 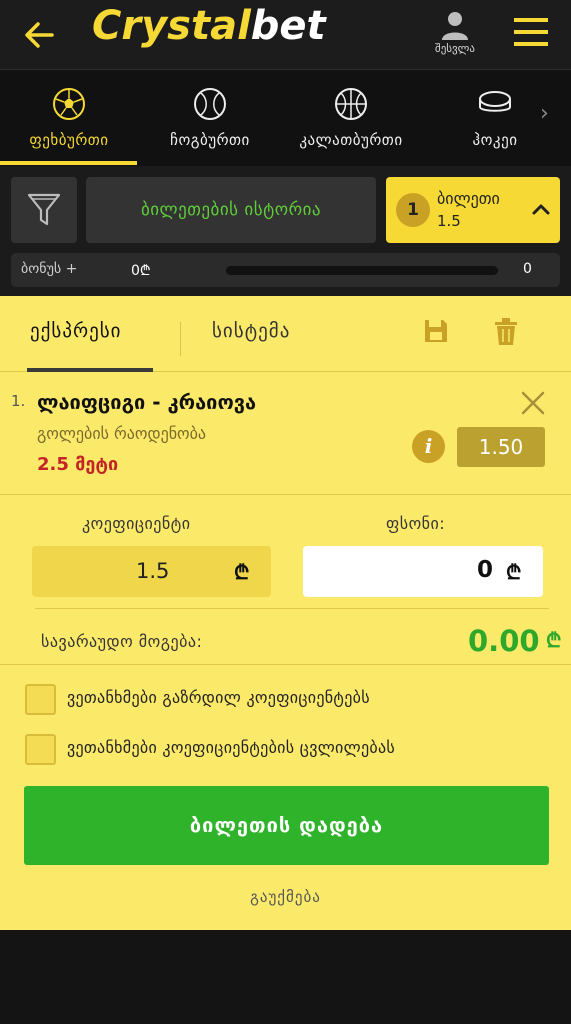 What do you see at coordinates (423, 571) in the screenshot?
I see `stake-input: 0 ₾` at bounding box center [423, 571].